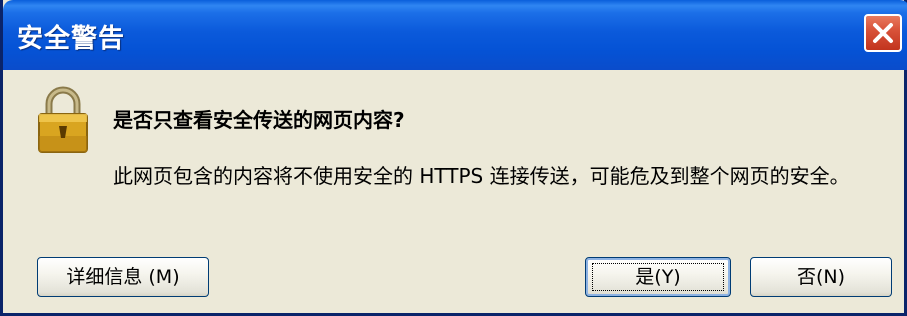 This screenshot has width=907, height=316. What do you see at coordinates (821, 277) in the screenshot?
I see `no-button: 否(N)` at bounding box center [821, 277].